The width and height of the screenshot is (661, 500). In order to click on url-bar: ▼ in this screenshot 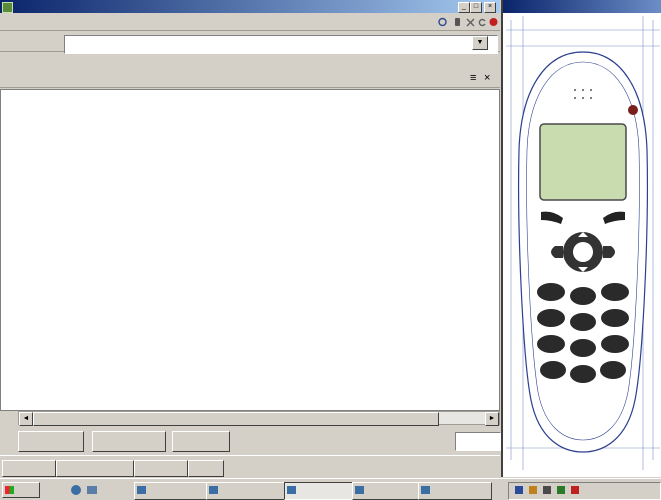, I will do `click(250, 43)`.